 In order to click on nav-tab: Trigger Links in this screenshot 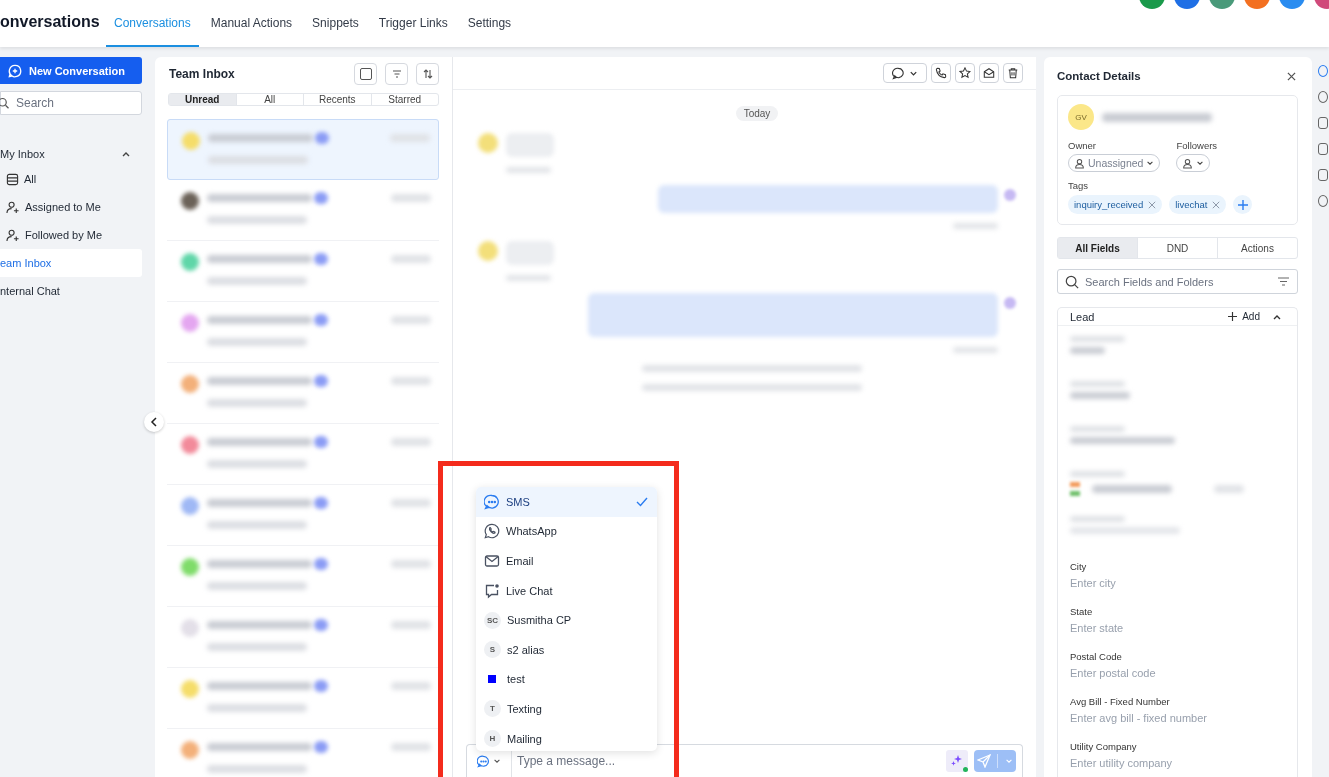, I will do `click(413, 23)`.